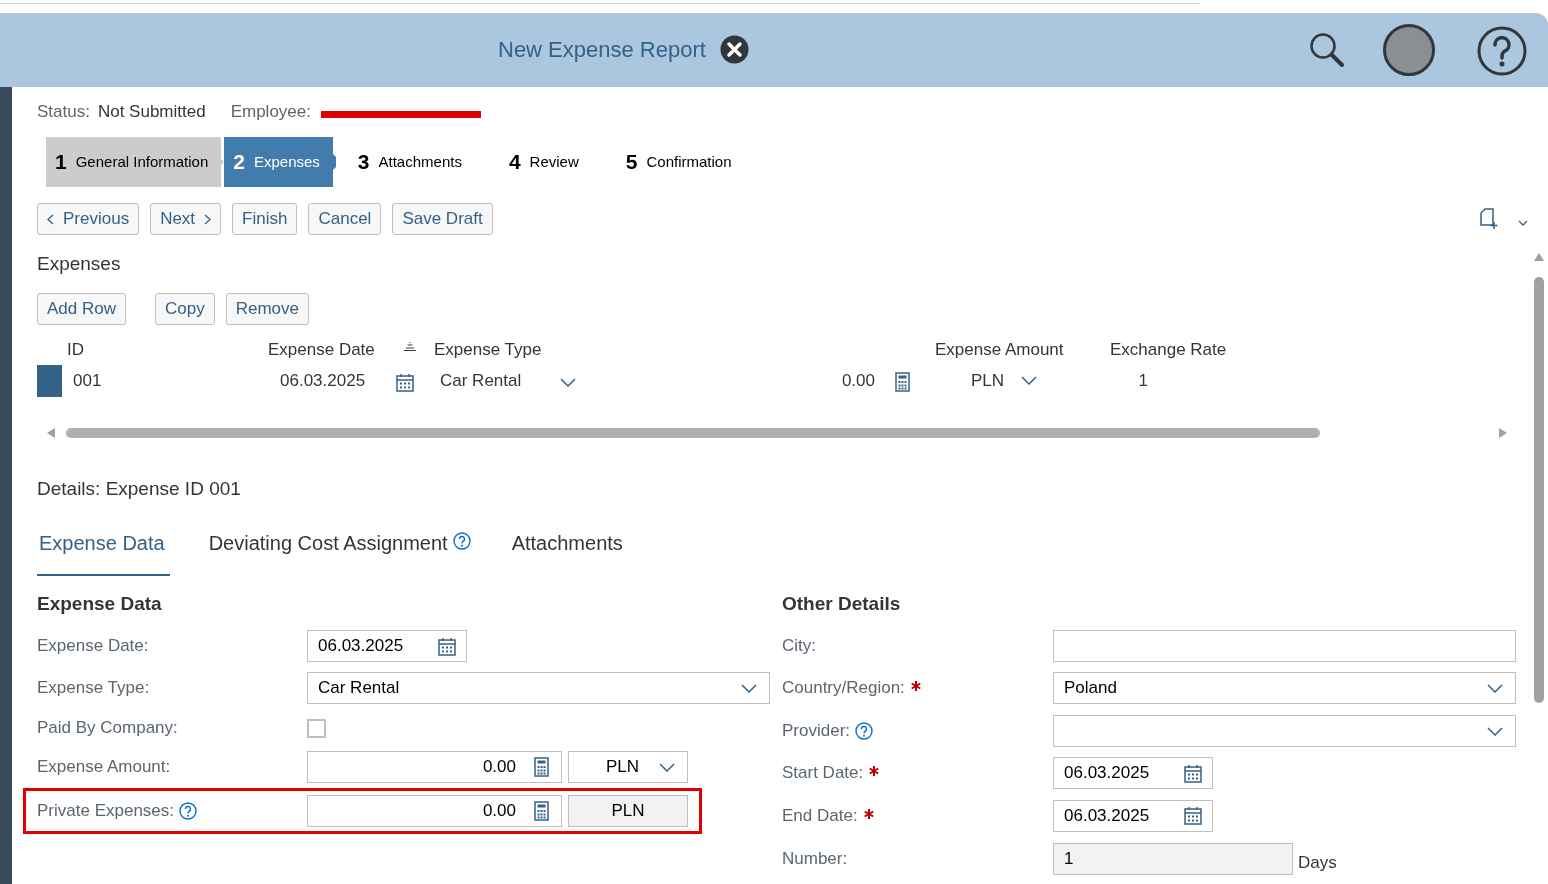 The width and height of the screenshot is (1548, 884). Describe the element at coordinates (1490, 219) in the screenshot. I see `add-document-icon` at that location.